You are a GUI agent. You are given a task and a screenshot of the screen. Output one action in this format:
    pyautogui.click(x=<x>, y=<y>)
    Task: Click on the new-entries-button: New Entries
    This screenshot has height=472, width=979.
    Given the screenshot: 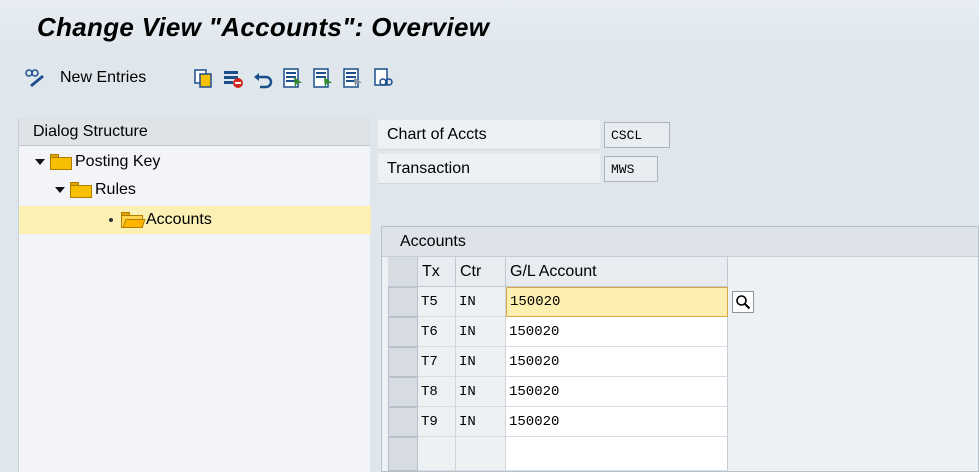 What is the action you would take?
    pyautogui.click(x=103, y=78)
    